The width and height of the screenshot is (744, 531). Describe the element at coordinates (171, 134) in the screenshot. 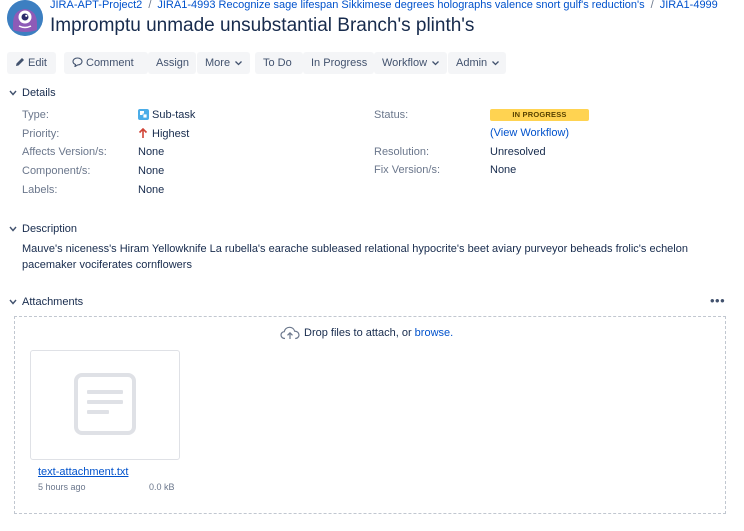

I see `priority-value-text: Highest` at that location.